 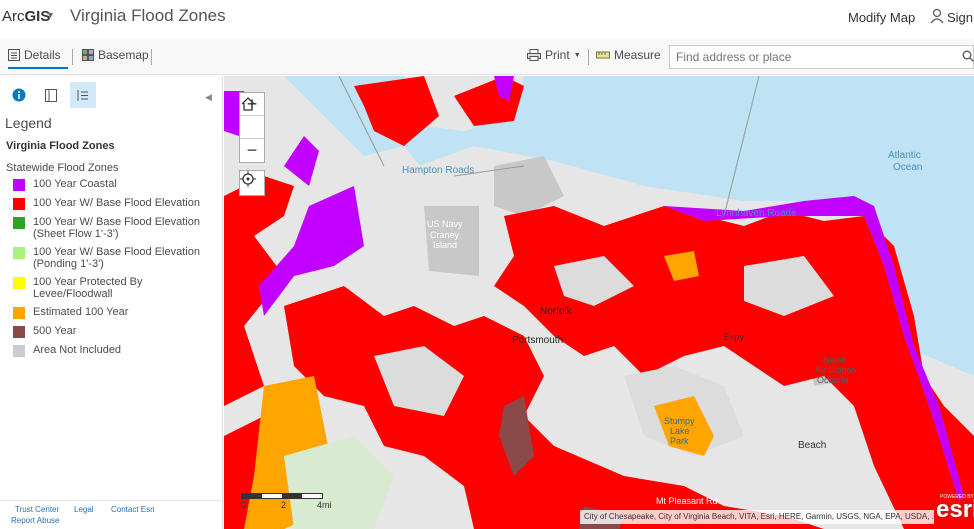 What do you see at coordinates (756, 213) in the screenshot?
I see `map-label-lynnhaven: Lynnhaven Roads` at bounding box center [756, 213].